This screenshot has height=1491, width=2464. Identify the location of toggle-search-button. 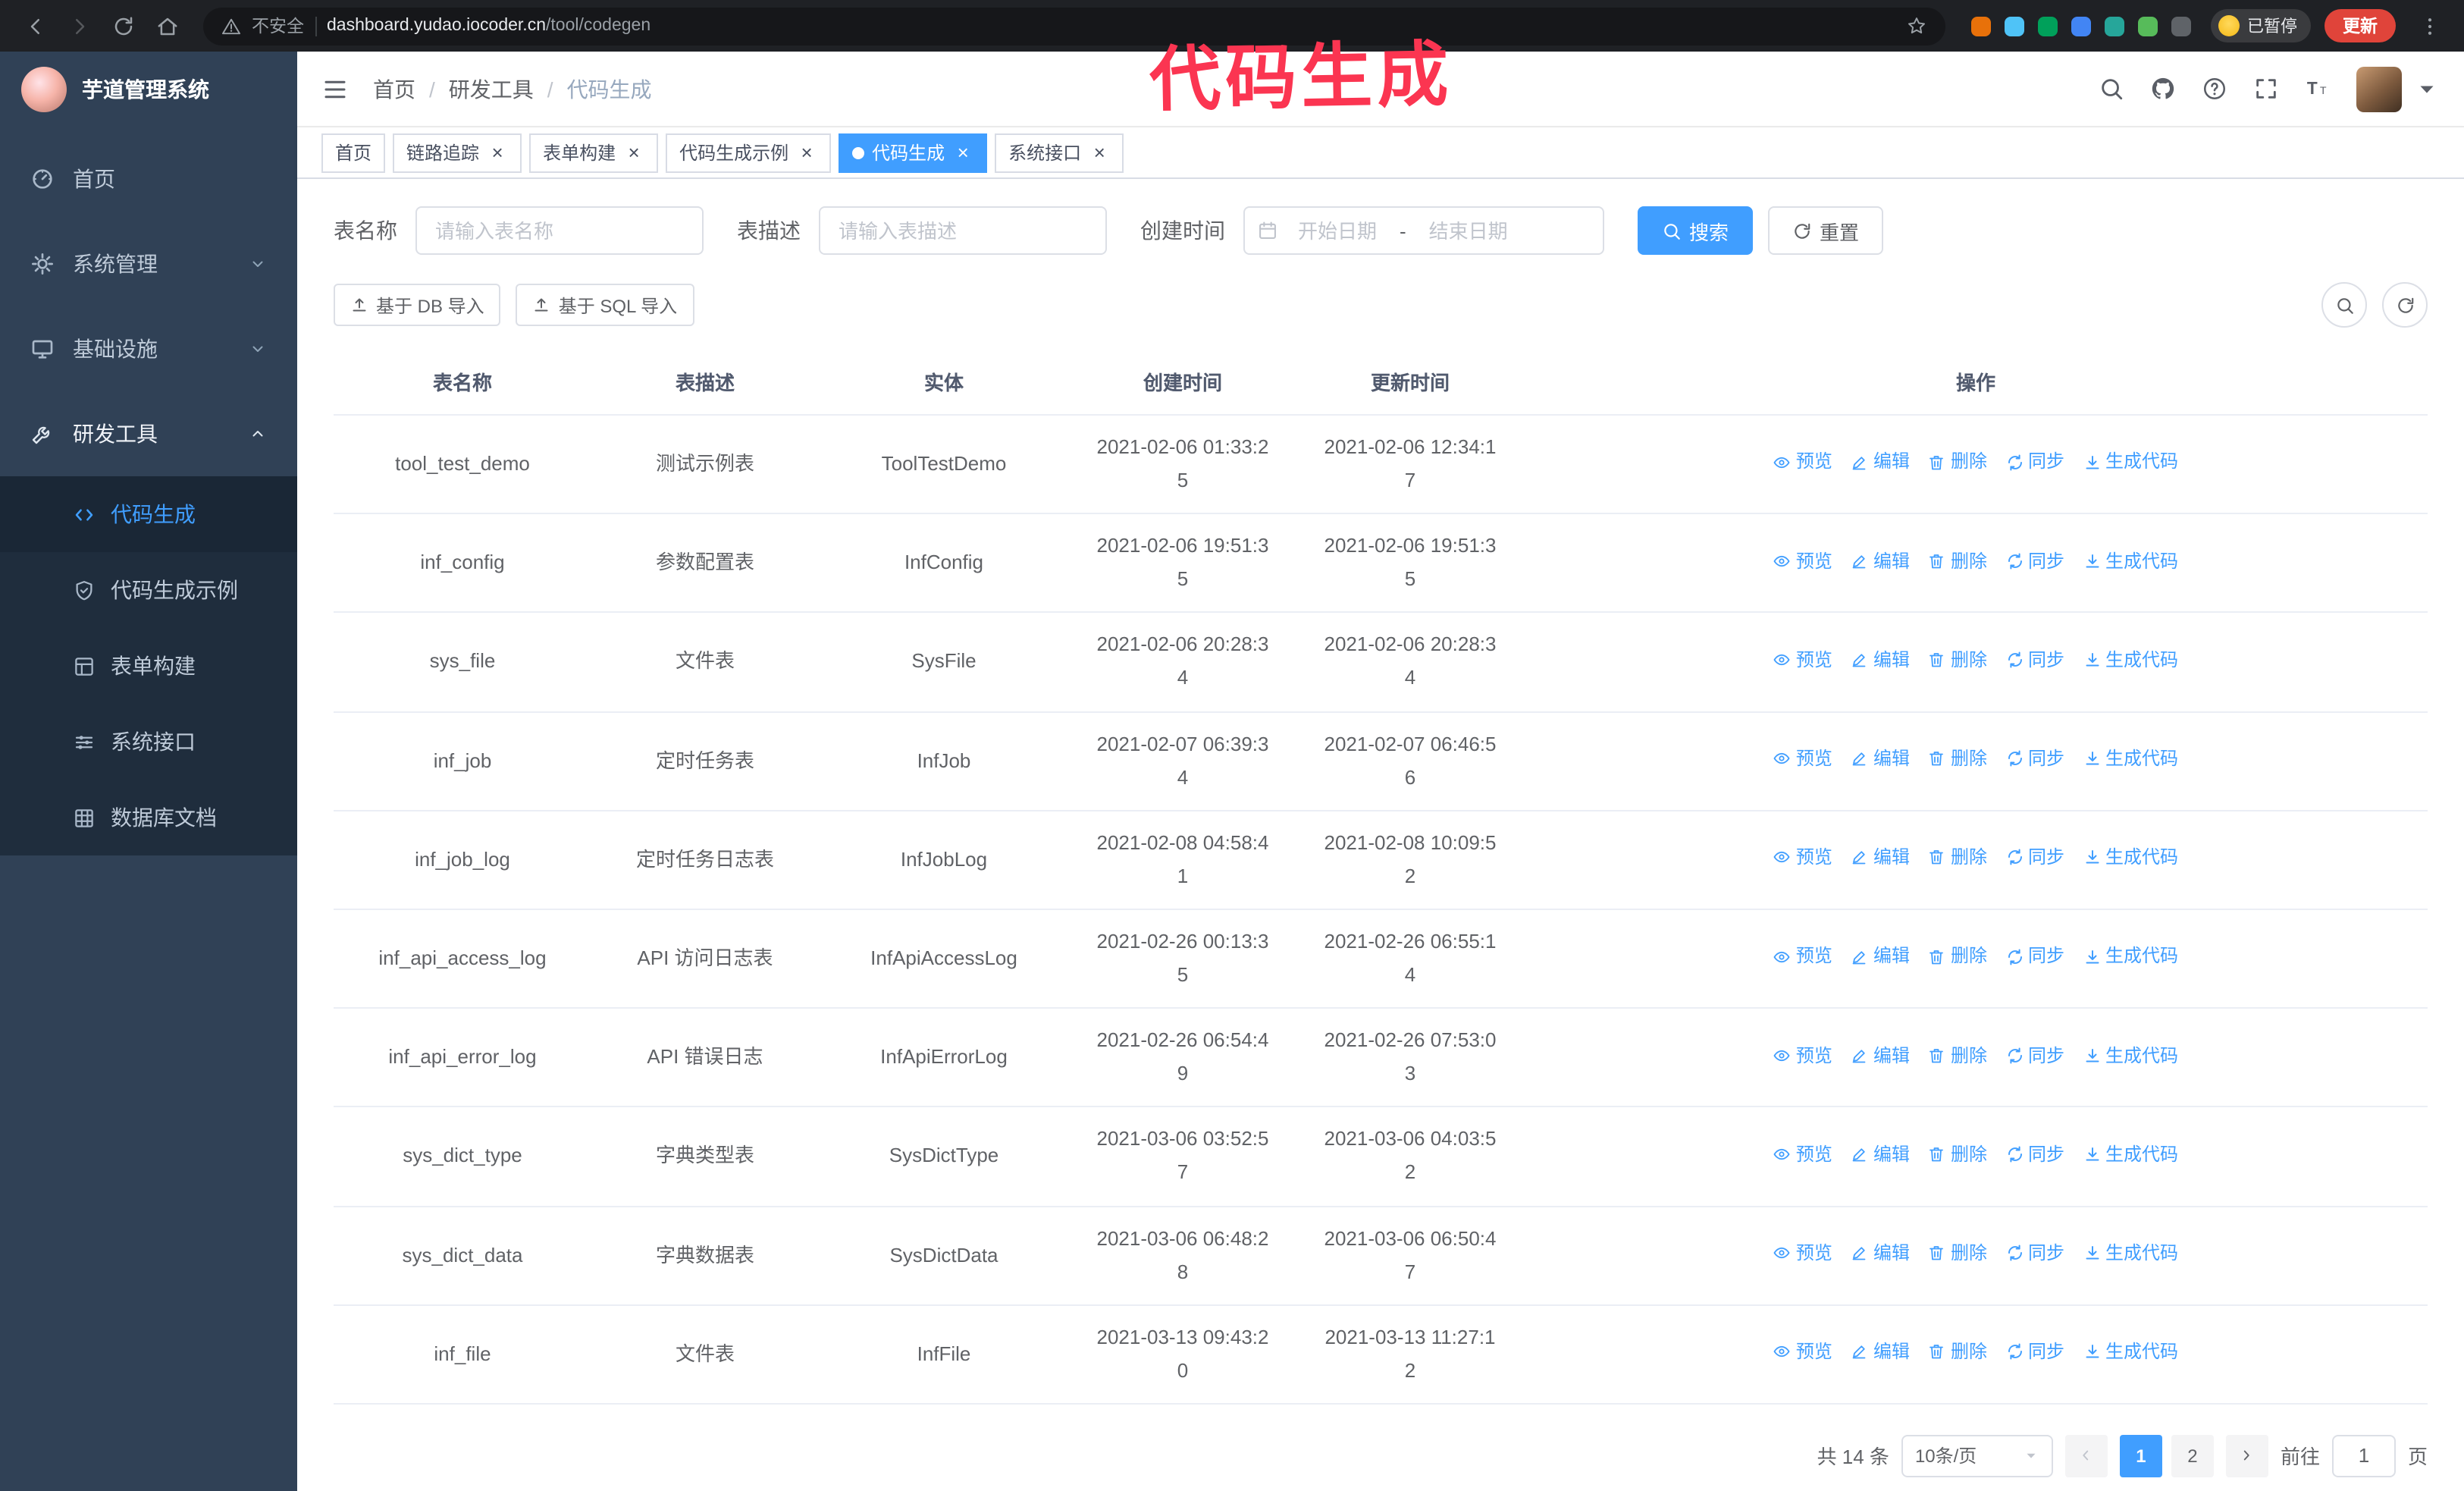
(2344, 305).